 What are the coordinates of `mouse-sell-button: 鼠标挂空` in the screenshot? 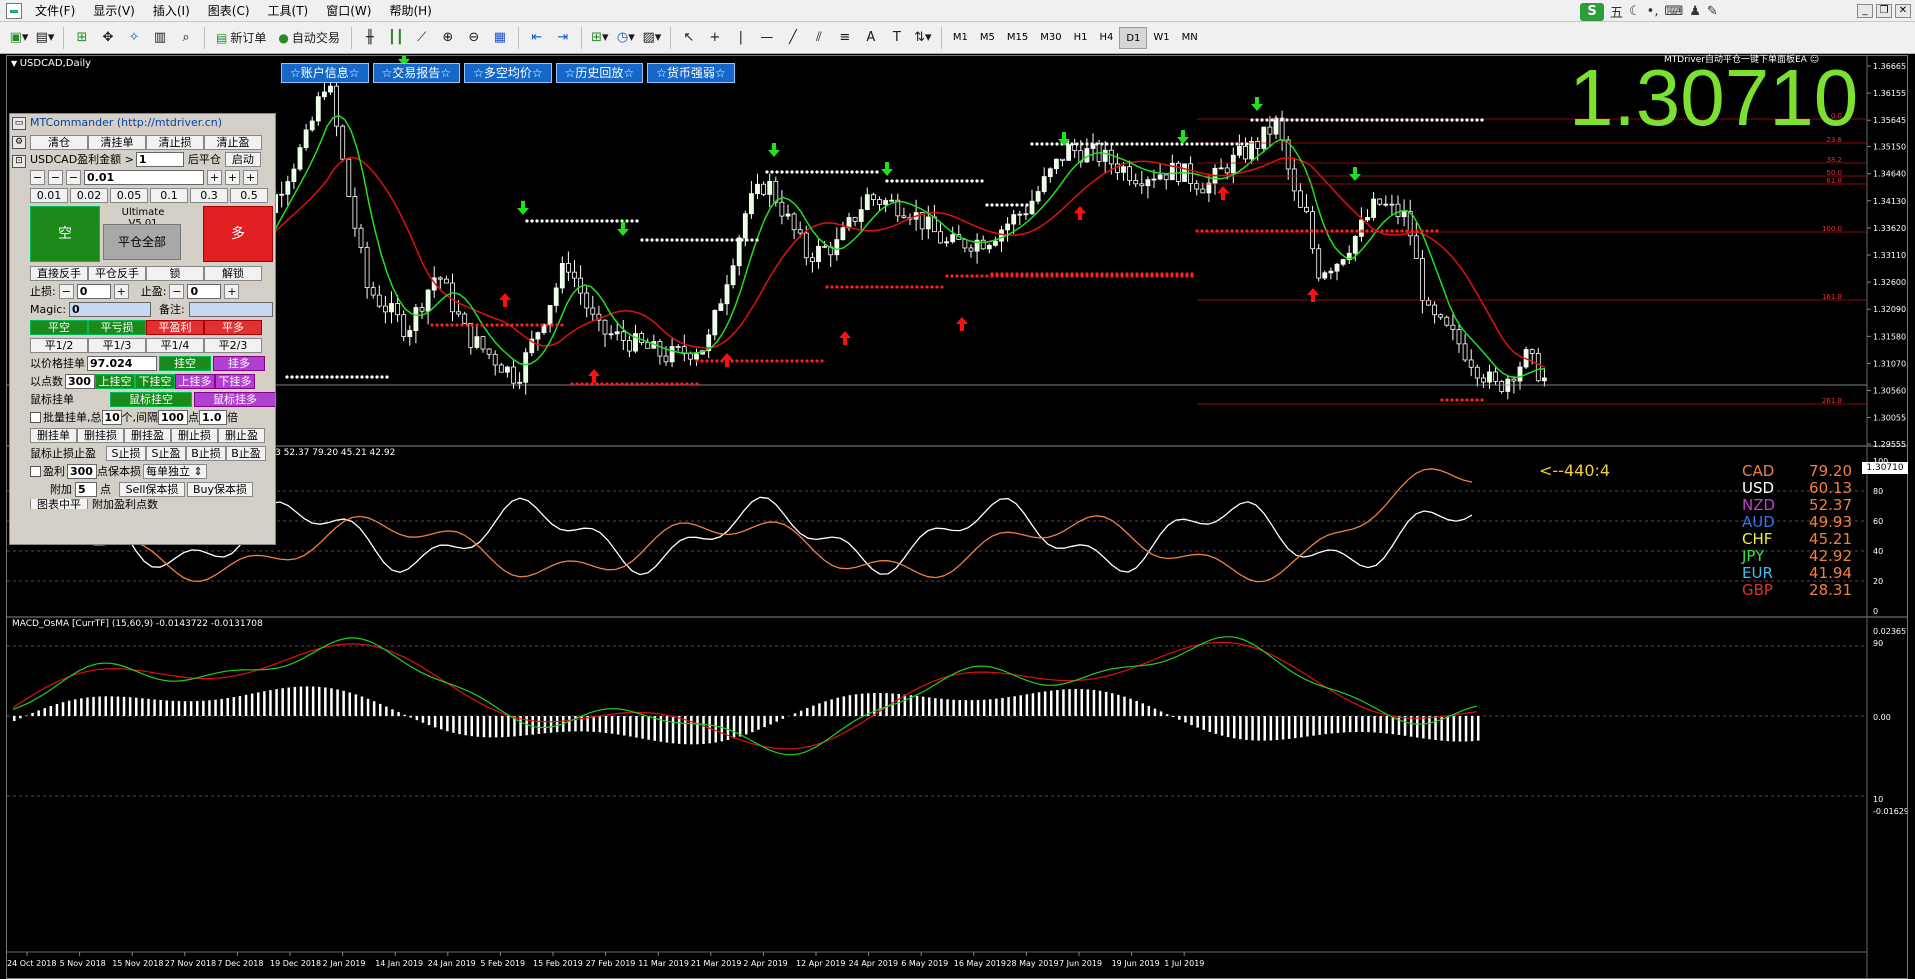 It's located at (151, 399).